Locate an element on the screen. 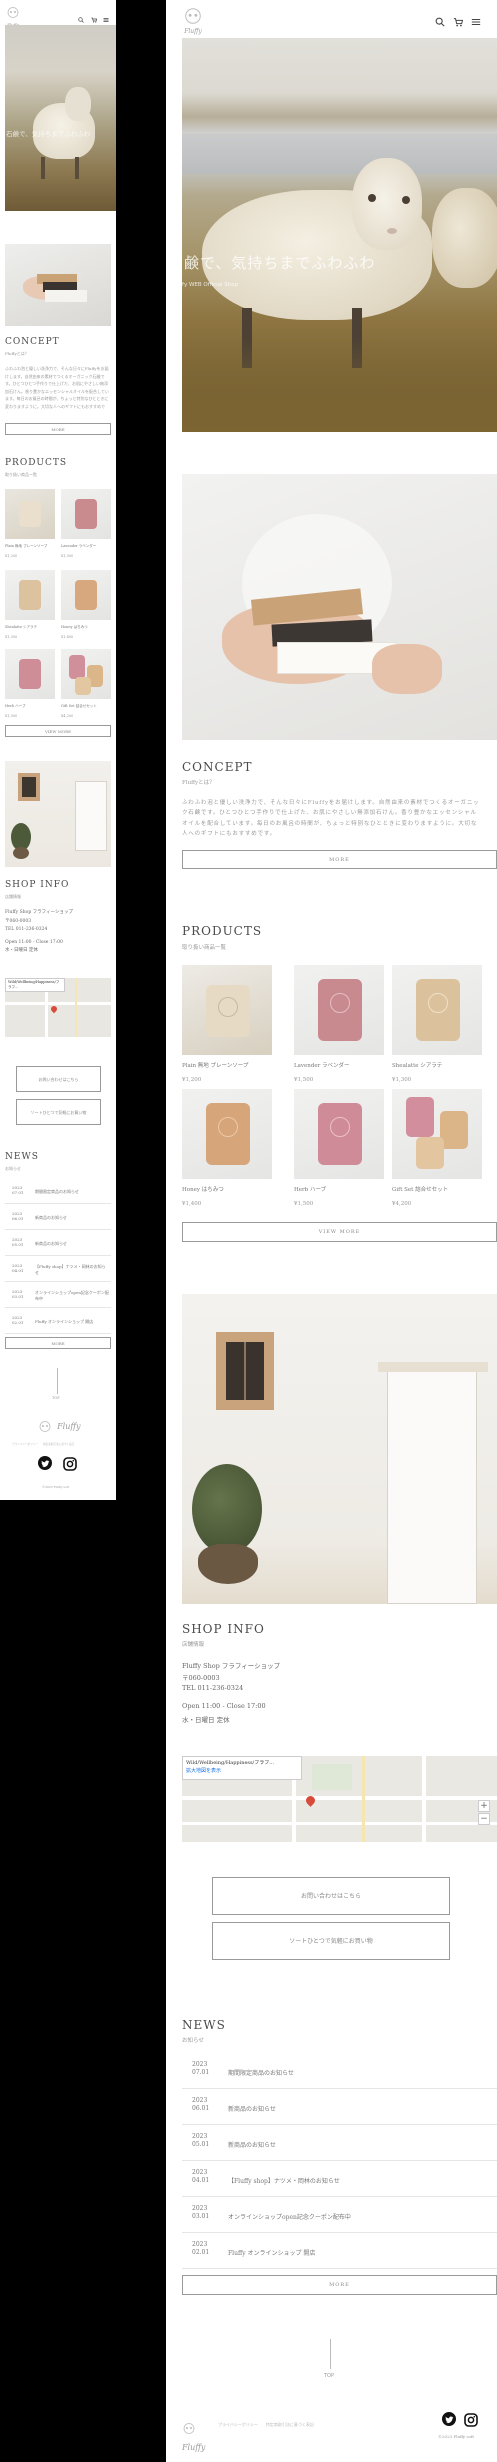 This screenshot has height=2462, width=497. hero-subline: Fluffy WEB Official Shop is located at coordinates (205, 285).